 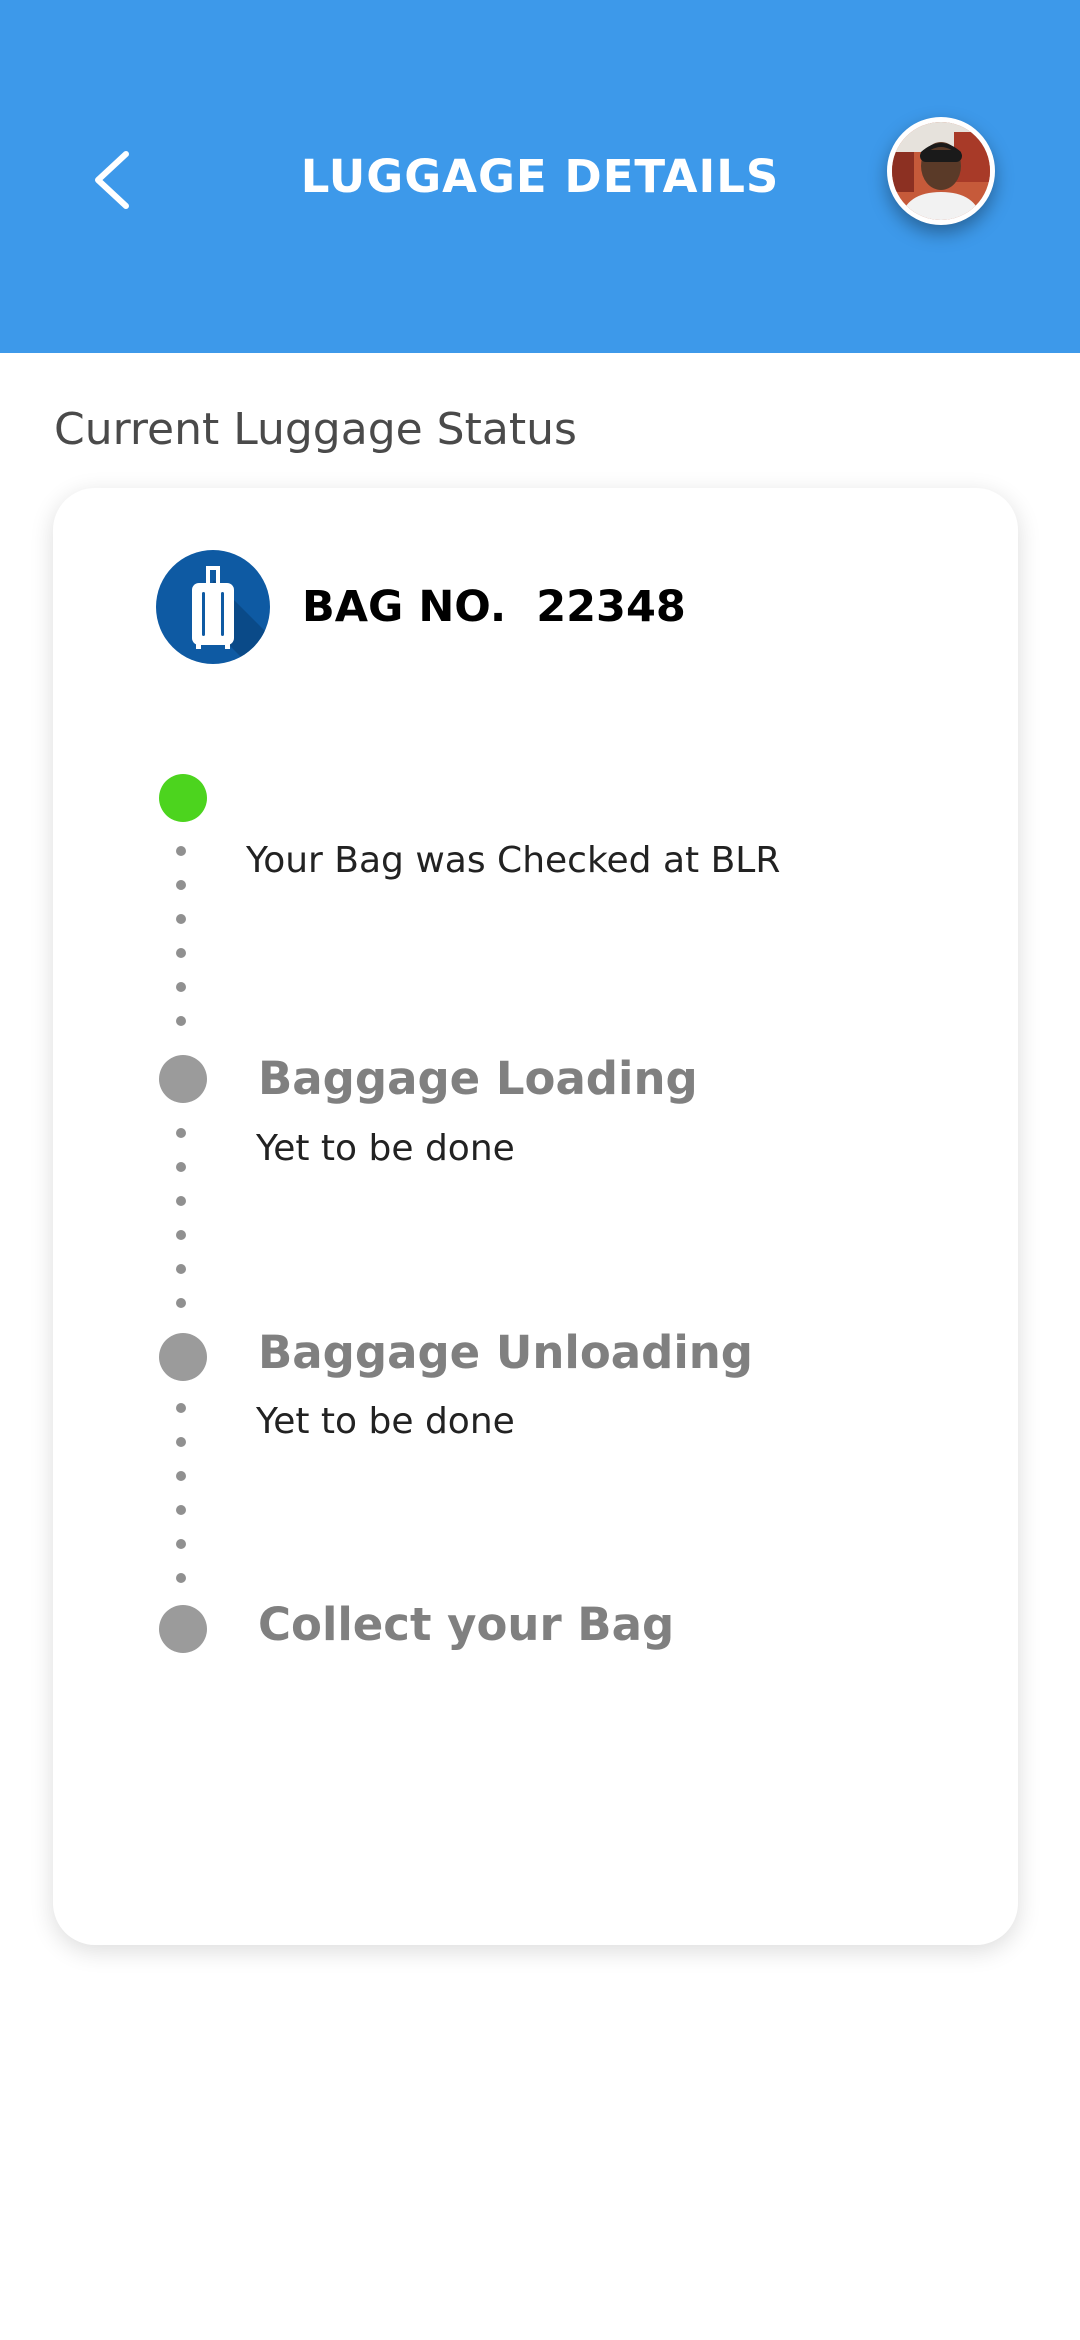 I want to click on step-loading-subtitle: Yet to be done, so click(x=385, y=1148).